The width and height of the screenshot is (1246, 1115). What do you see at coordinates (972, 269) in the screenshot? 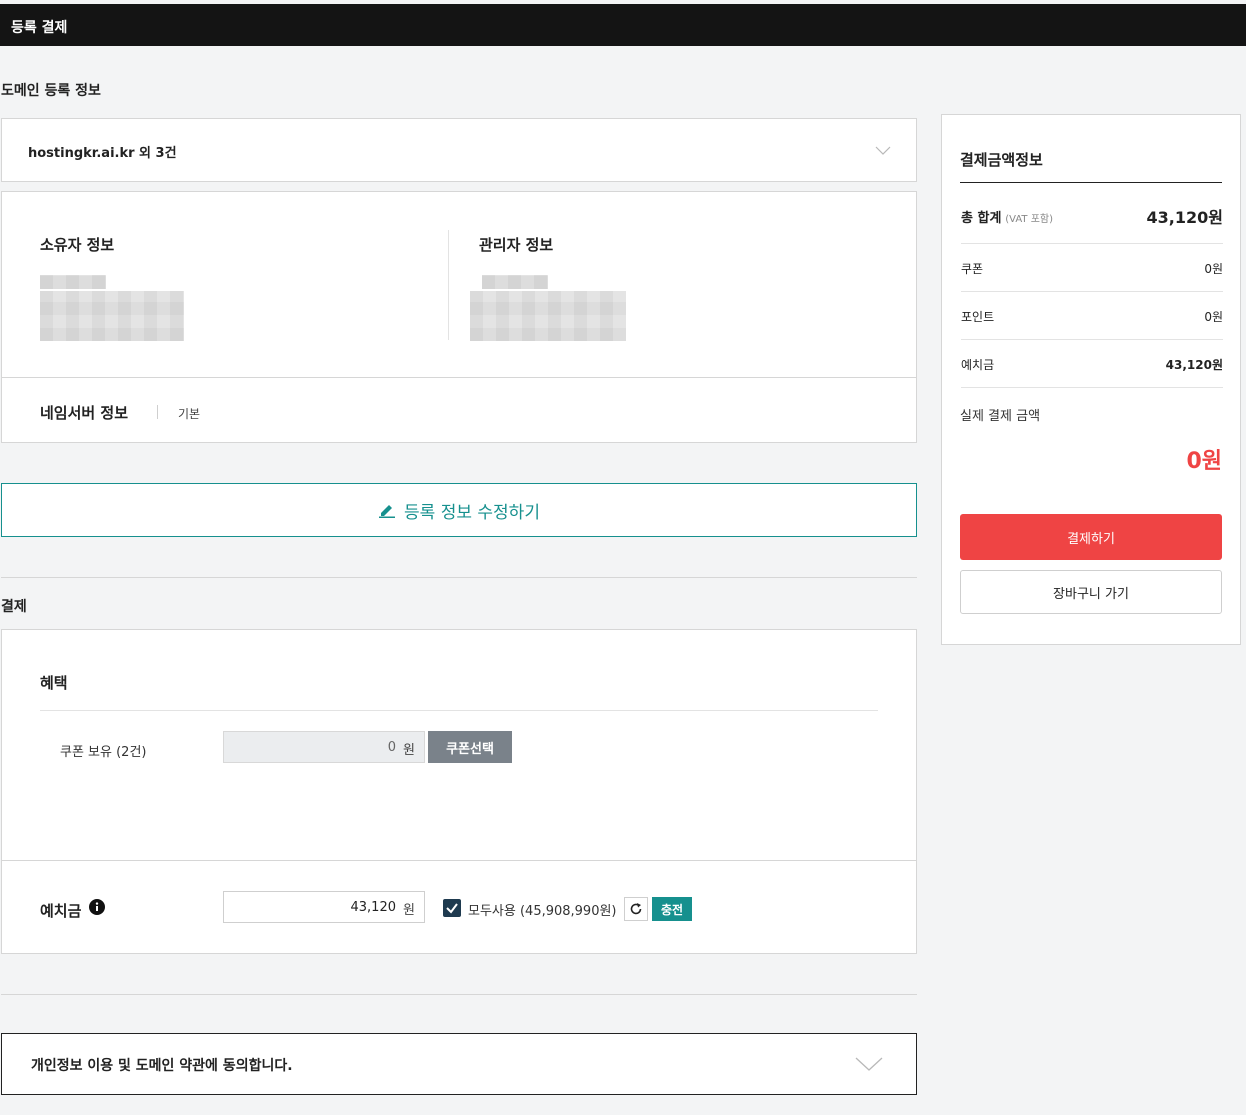
I see `coupon-summary-label: 쿠폰` at bounding box center [972, 269].